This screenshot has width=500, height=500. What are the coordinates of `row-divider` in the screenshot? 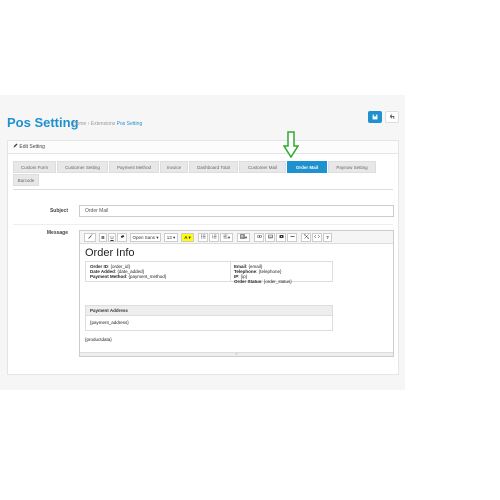 It's located at (203, 224).